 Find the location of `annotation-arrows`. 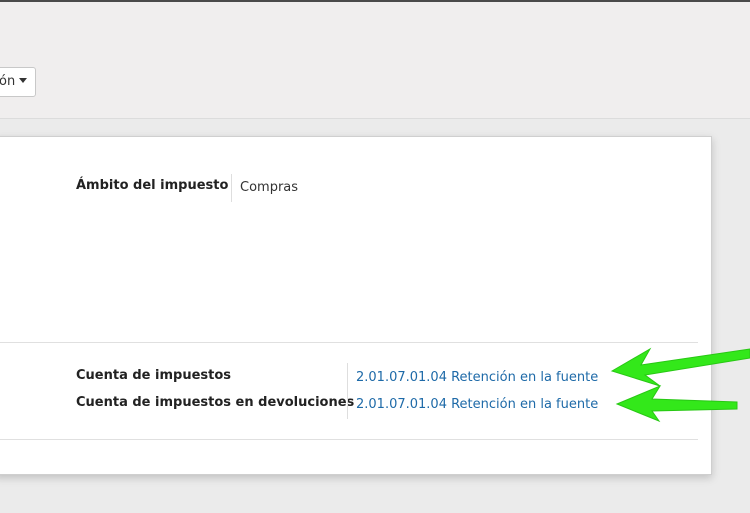

annotation-arrows is located at coordinates (680, 385).